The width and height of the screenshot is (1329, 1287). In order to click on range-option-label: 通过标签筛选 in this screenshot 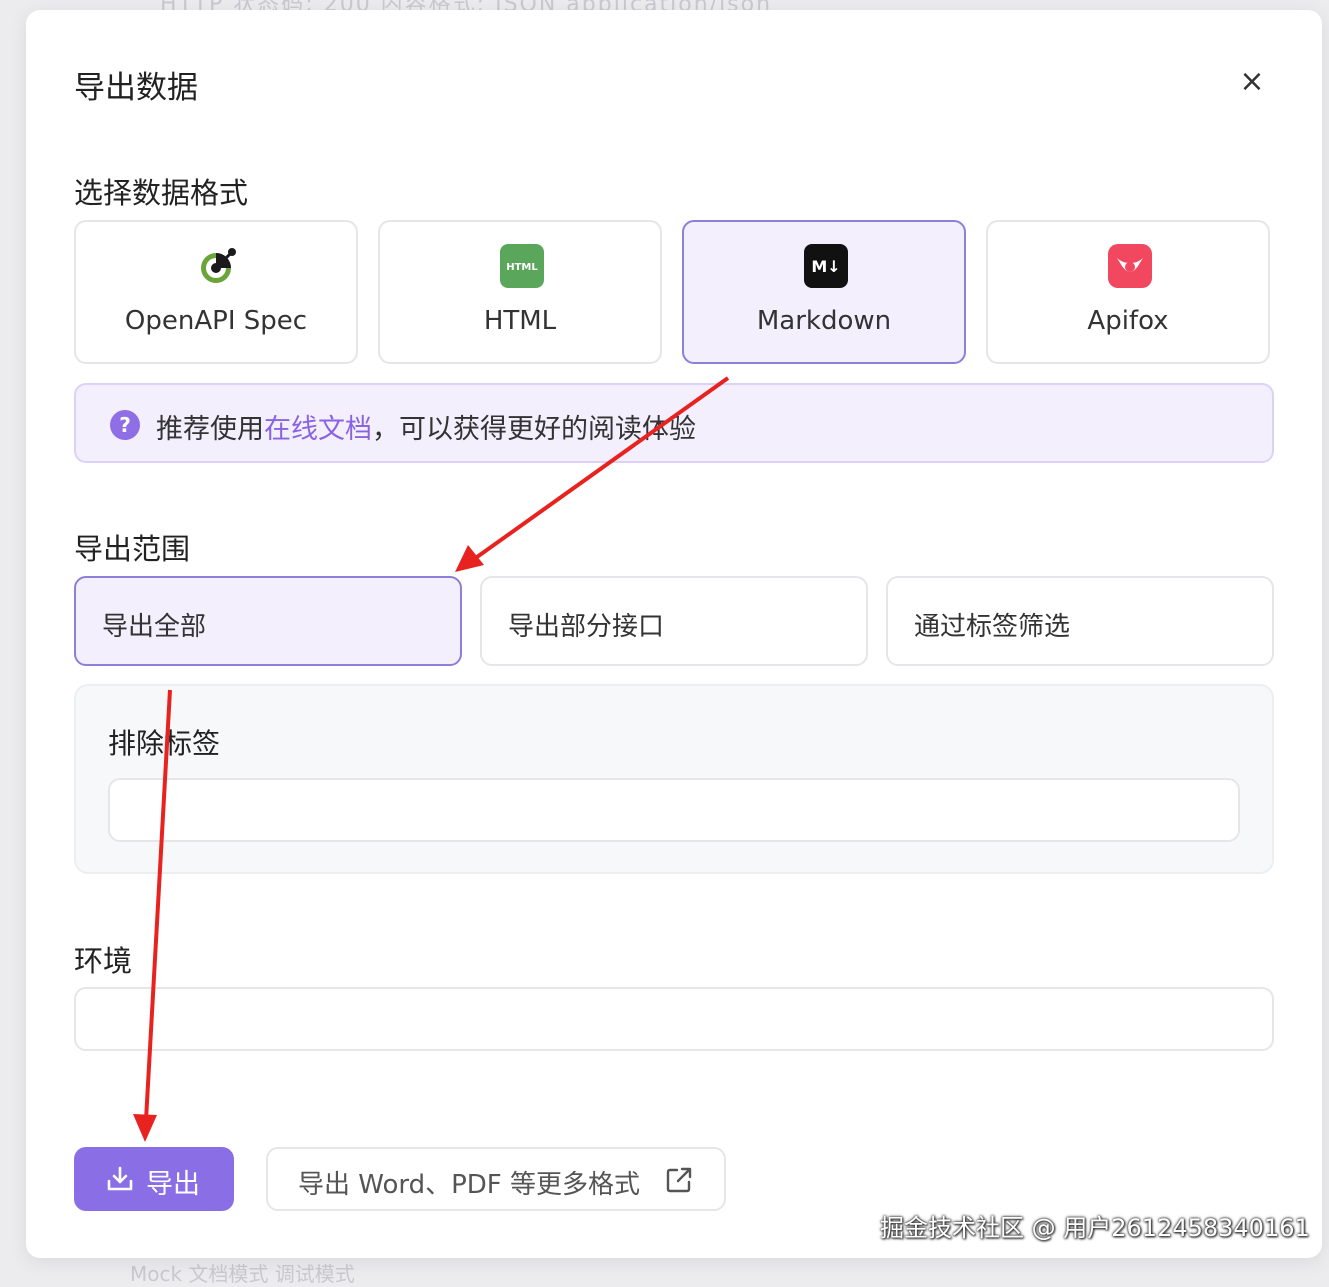, I will do `click(992, 627)`.